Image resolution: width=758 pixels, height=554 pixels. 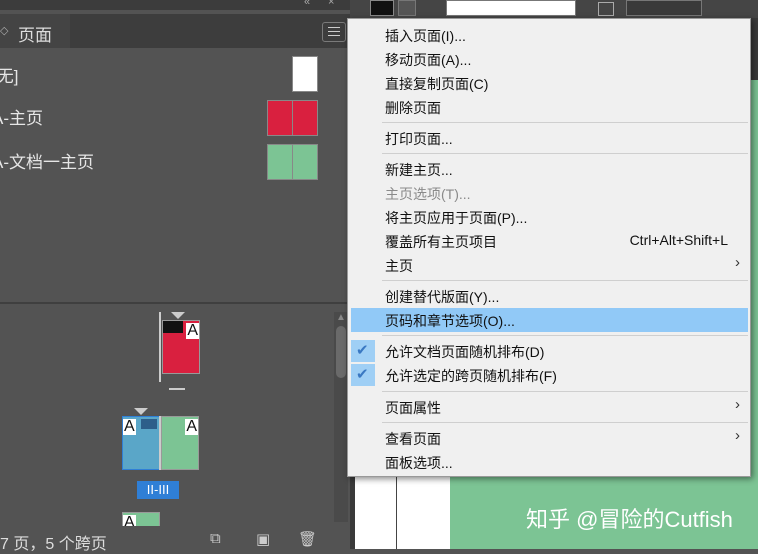 I want to click on menu-item-allow-document-pages-shuffle: ✔ 允许文档页面随机排布(D), so click(x=549, y=351).